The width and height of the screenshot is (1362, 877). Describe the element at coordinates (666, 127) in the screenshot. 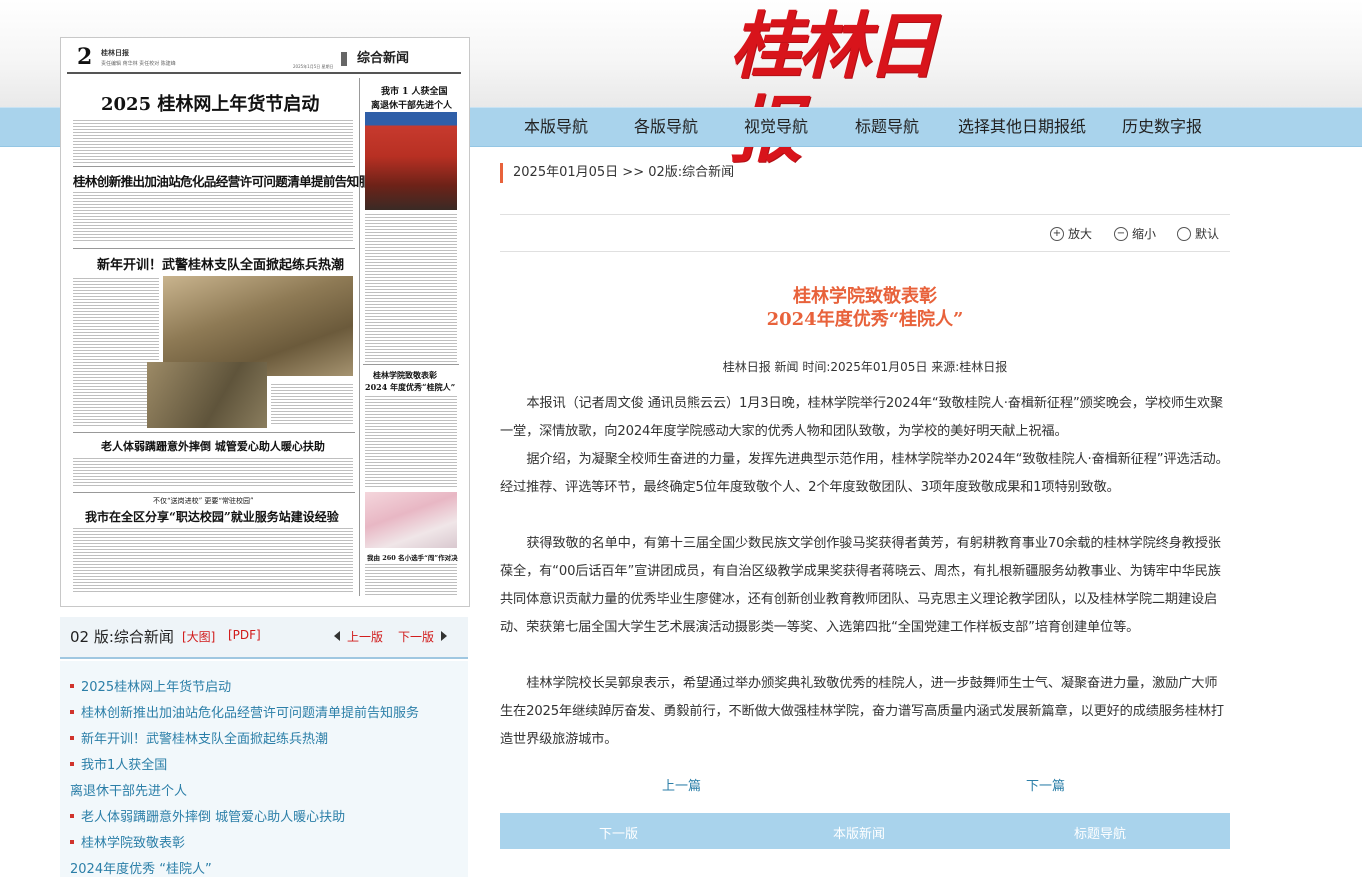

I see `nav-all-pages: 各版导航` at that location.